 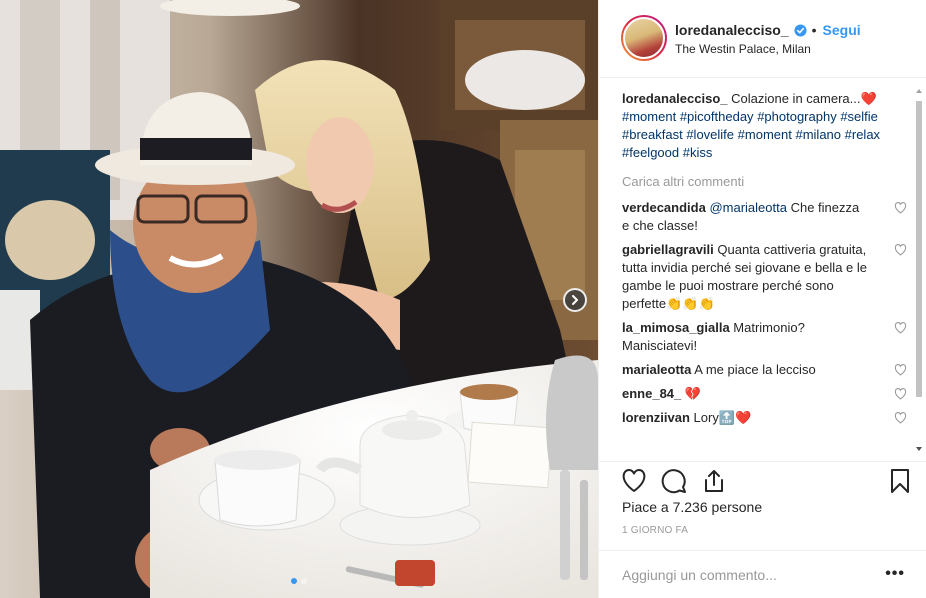 I want to click on comment-mention: @marialeotta, so click(x=748, y=207).